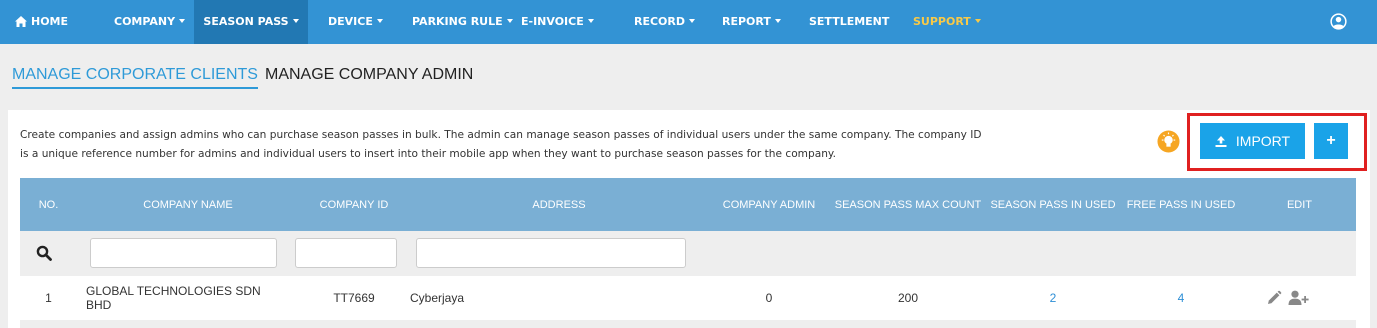 The width and height of the screenshot is (1377, 328). Describe the element at coordinates (457, 21) in the screenshot. I see `nav-parking-rule-label: PARKING RULE` at that location.